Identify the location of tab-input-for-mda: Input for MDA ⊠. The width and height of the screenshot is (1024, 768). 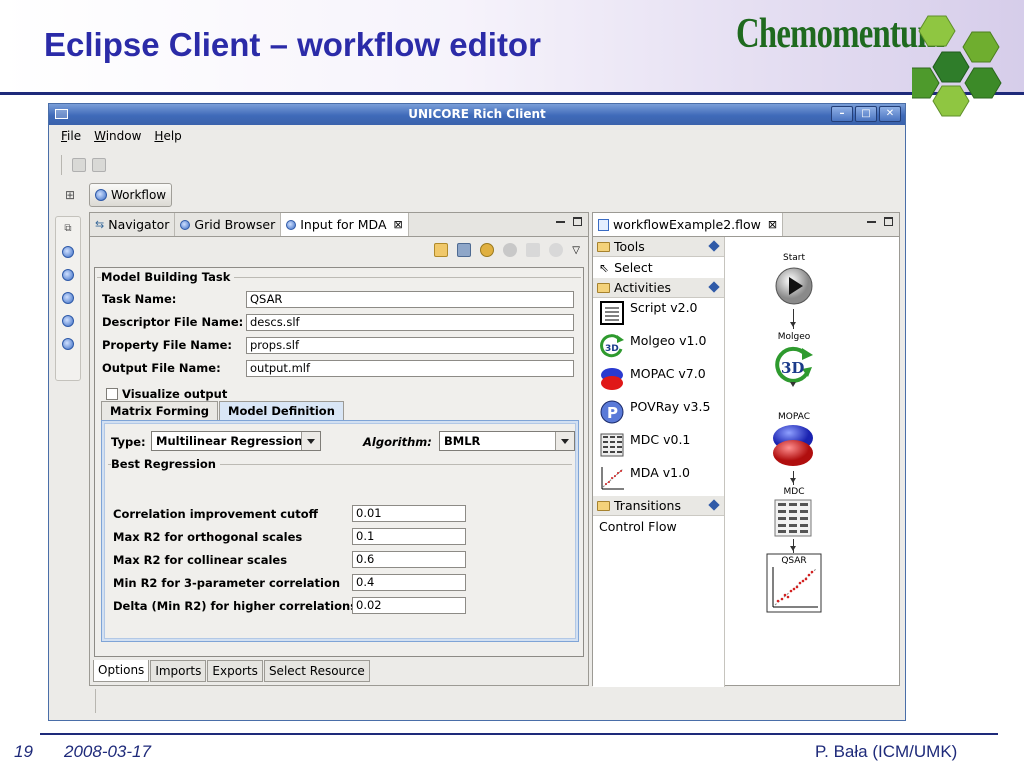
(345, 224).